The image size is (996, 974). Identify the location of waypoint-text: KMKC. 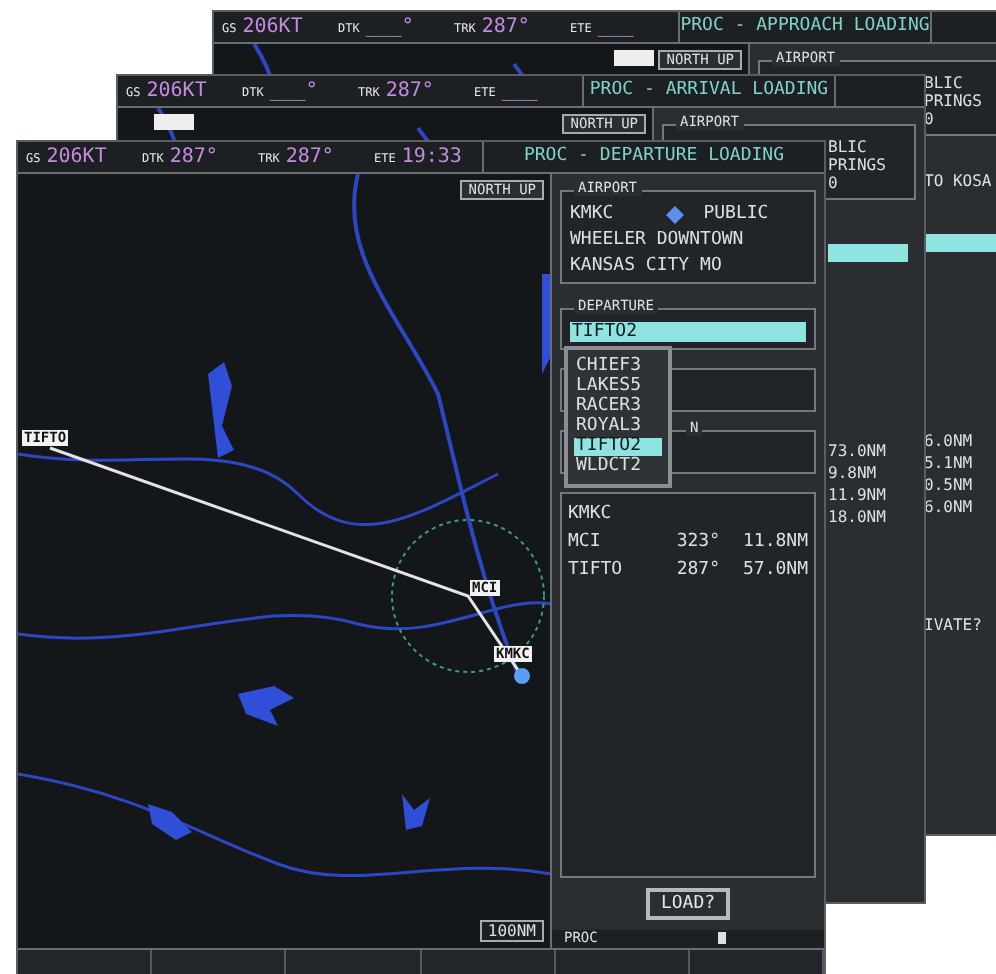
(591, 514).